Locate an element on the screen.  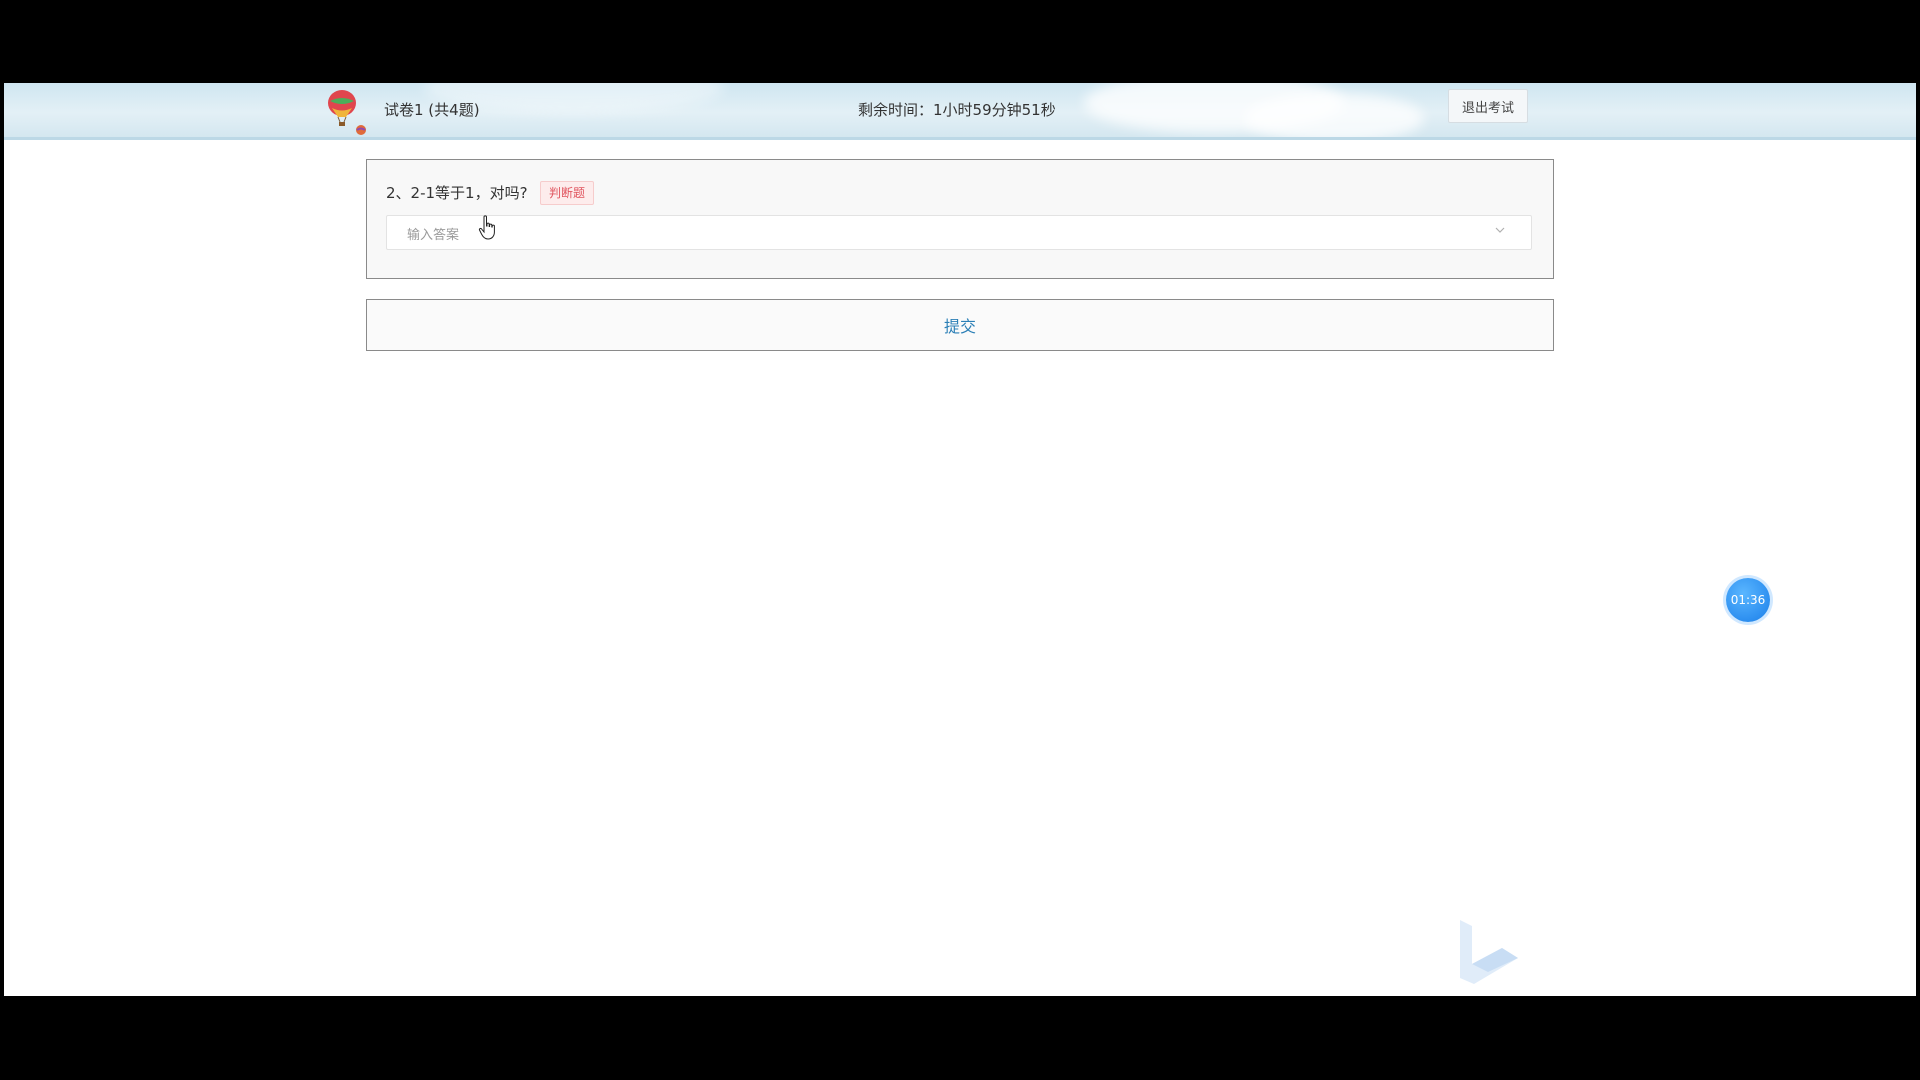
question-type-badge: 判断题 is located at coordinates (567, 193).